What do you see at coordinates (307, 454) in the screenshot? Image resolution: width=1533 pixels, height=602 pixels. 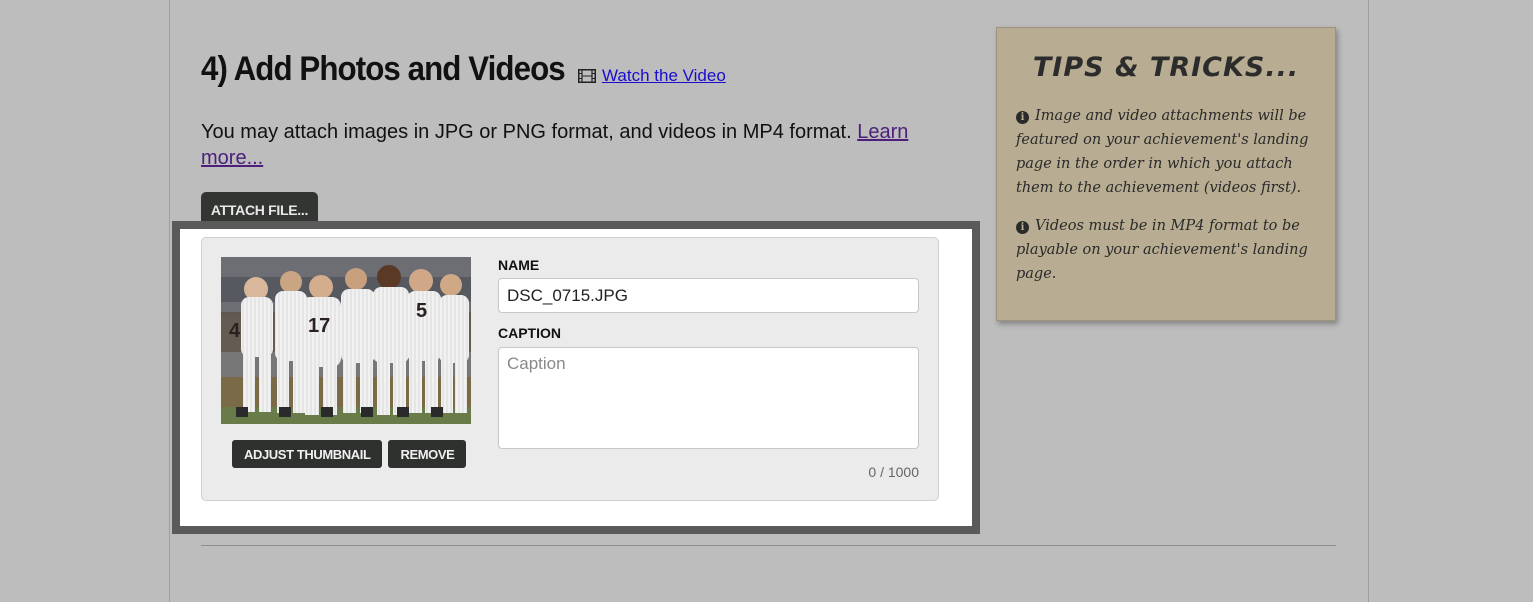 I see `adjust-thumbnail-button: ADJUST THUMBNAIL` at bounding box center [307, 454].